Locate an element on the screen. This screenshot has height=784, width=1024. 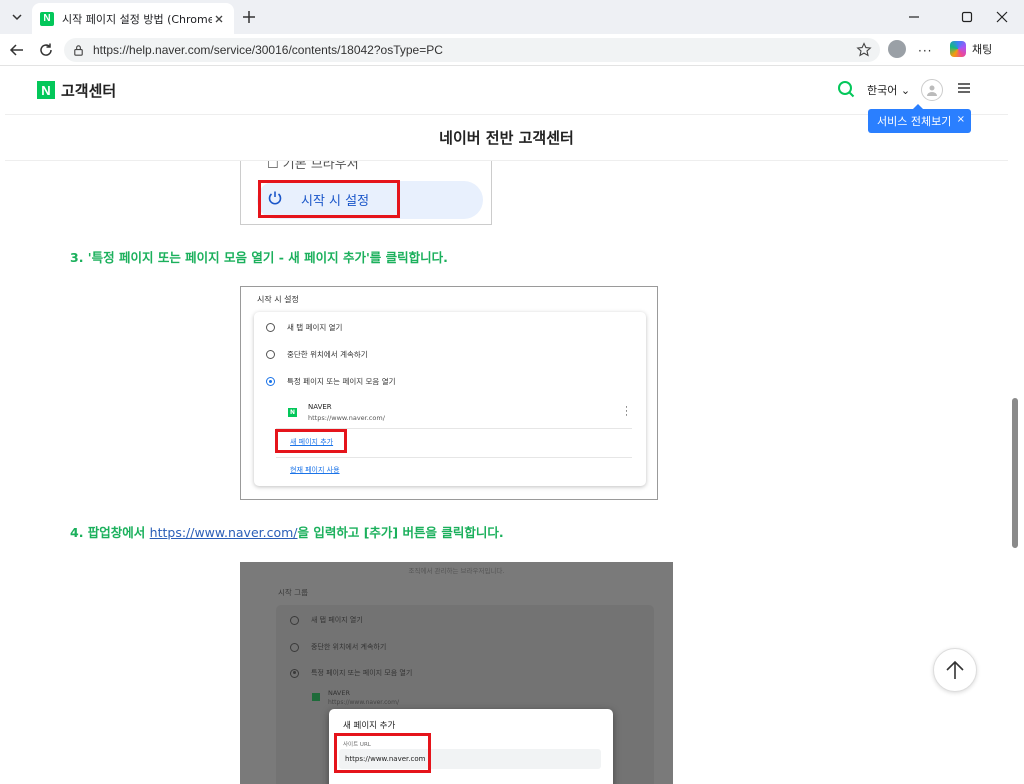
use-current-page-link: 현재 페이지 사용 is located at coordinates (315, 470).